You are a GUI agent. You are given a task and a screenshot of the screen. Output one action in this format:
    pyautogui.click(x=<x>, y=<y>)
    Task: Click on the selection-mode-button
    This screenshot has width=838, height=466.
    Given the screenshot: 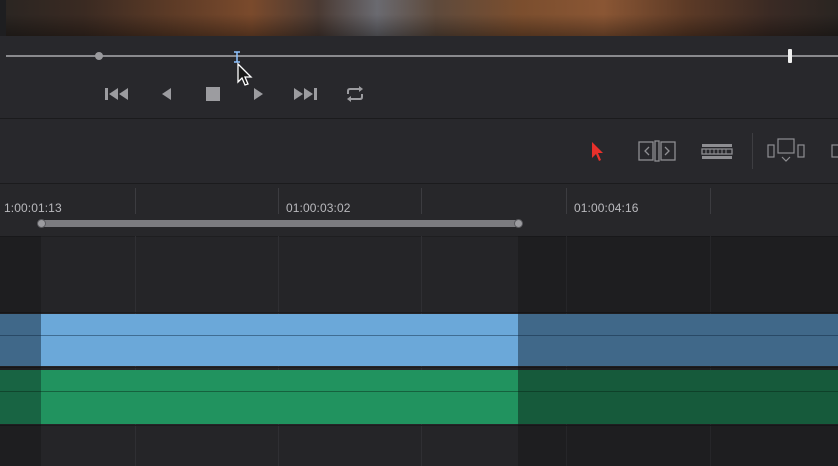 What is the action you would take?
    pyautogui.click(x=597, y=151)
    